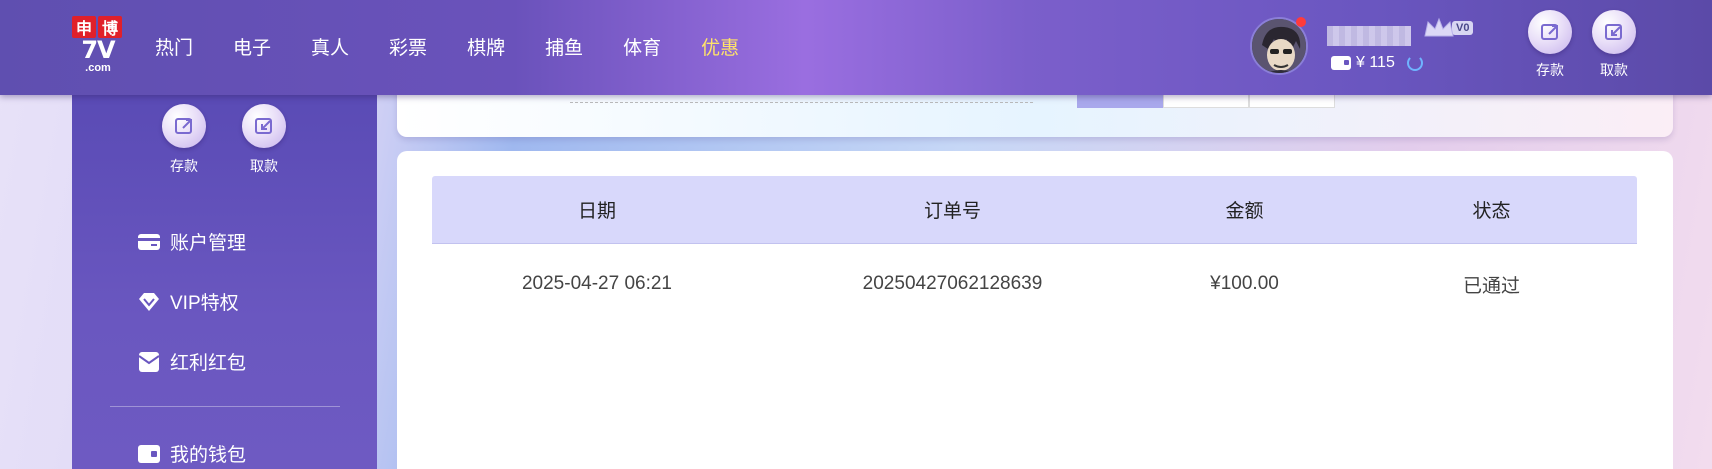  Describe the element at coordinates (1301, 22) in the screenshot. I see `notification-dot` at that location.